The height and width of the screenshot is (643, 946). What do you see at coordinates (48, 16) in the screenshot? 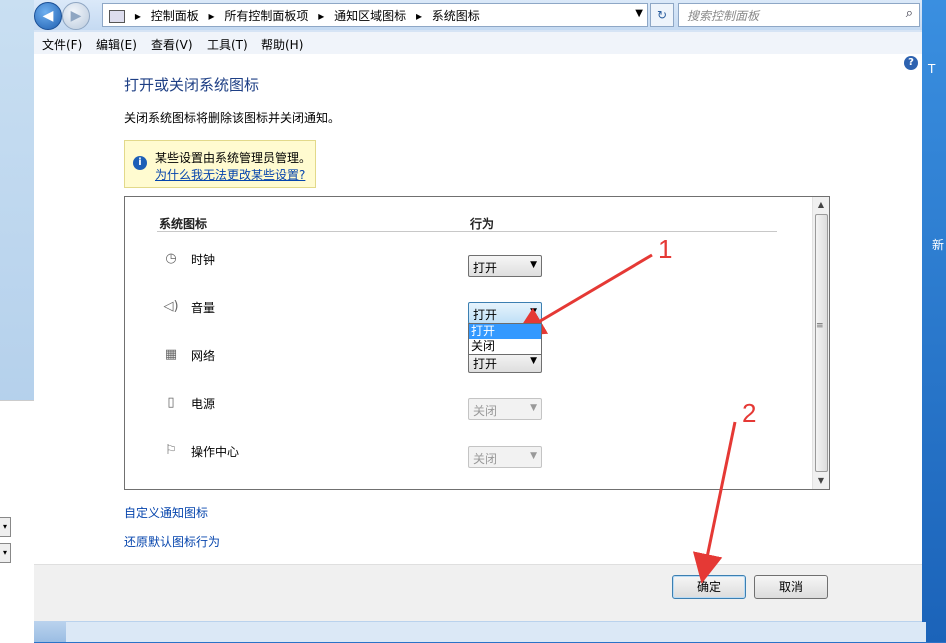
I see `back-button: ◀` at bounding box center [48, 16].